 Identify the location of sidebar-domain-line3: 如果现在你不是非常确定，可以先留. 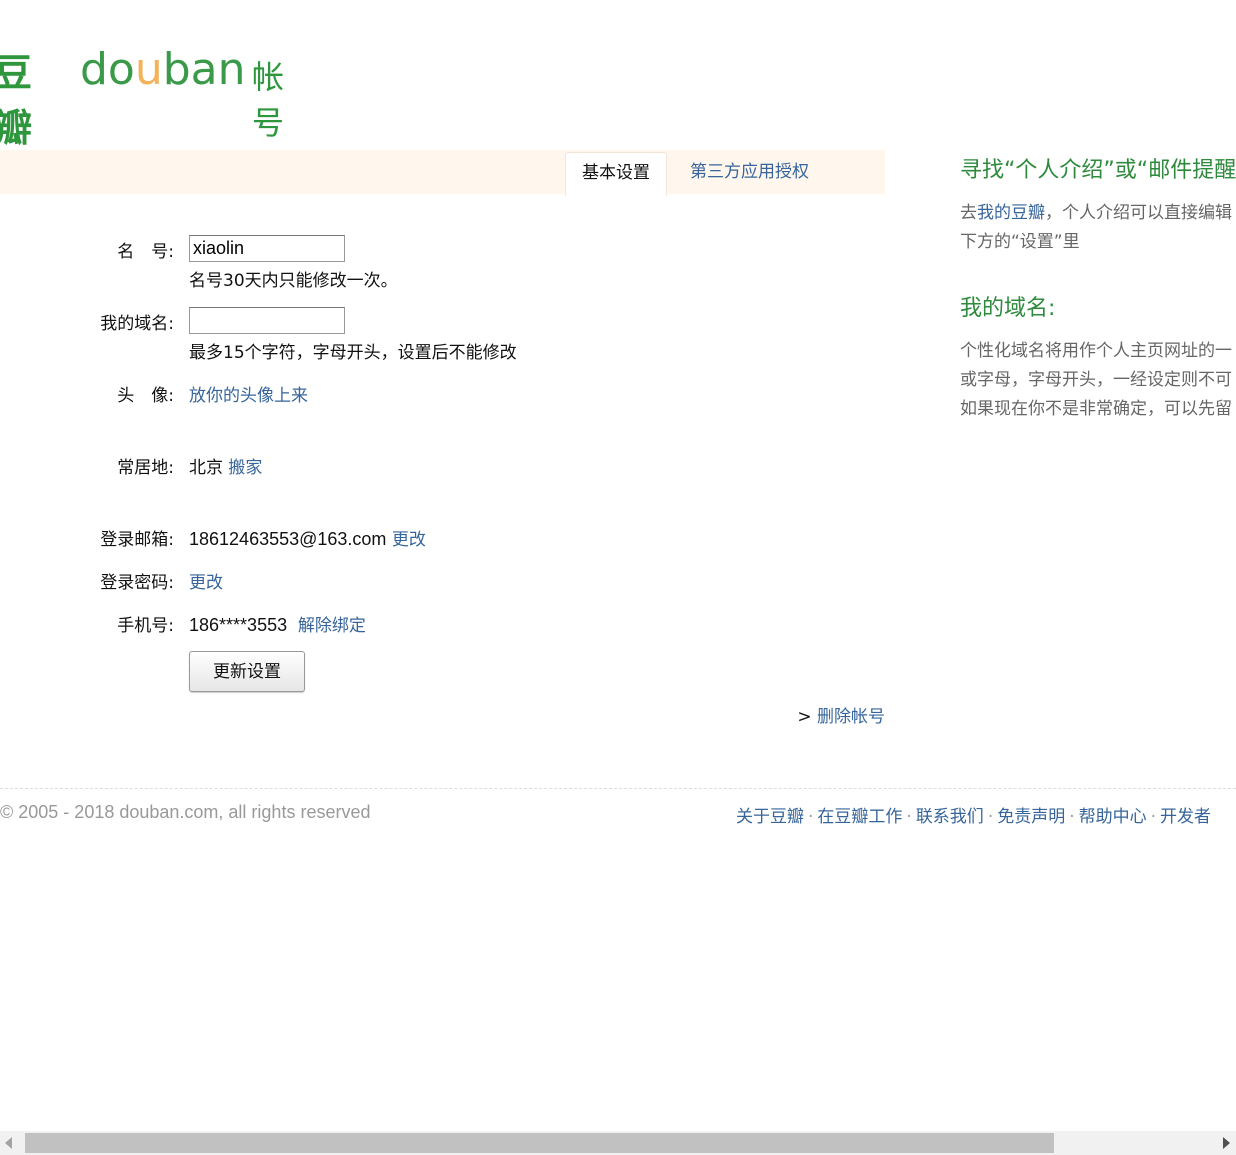
(1096, 409).